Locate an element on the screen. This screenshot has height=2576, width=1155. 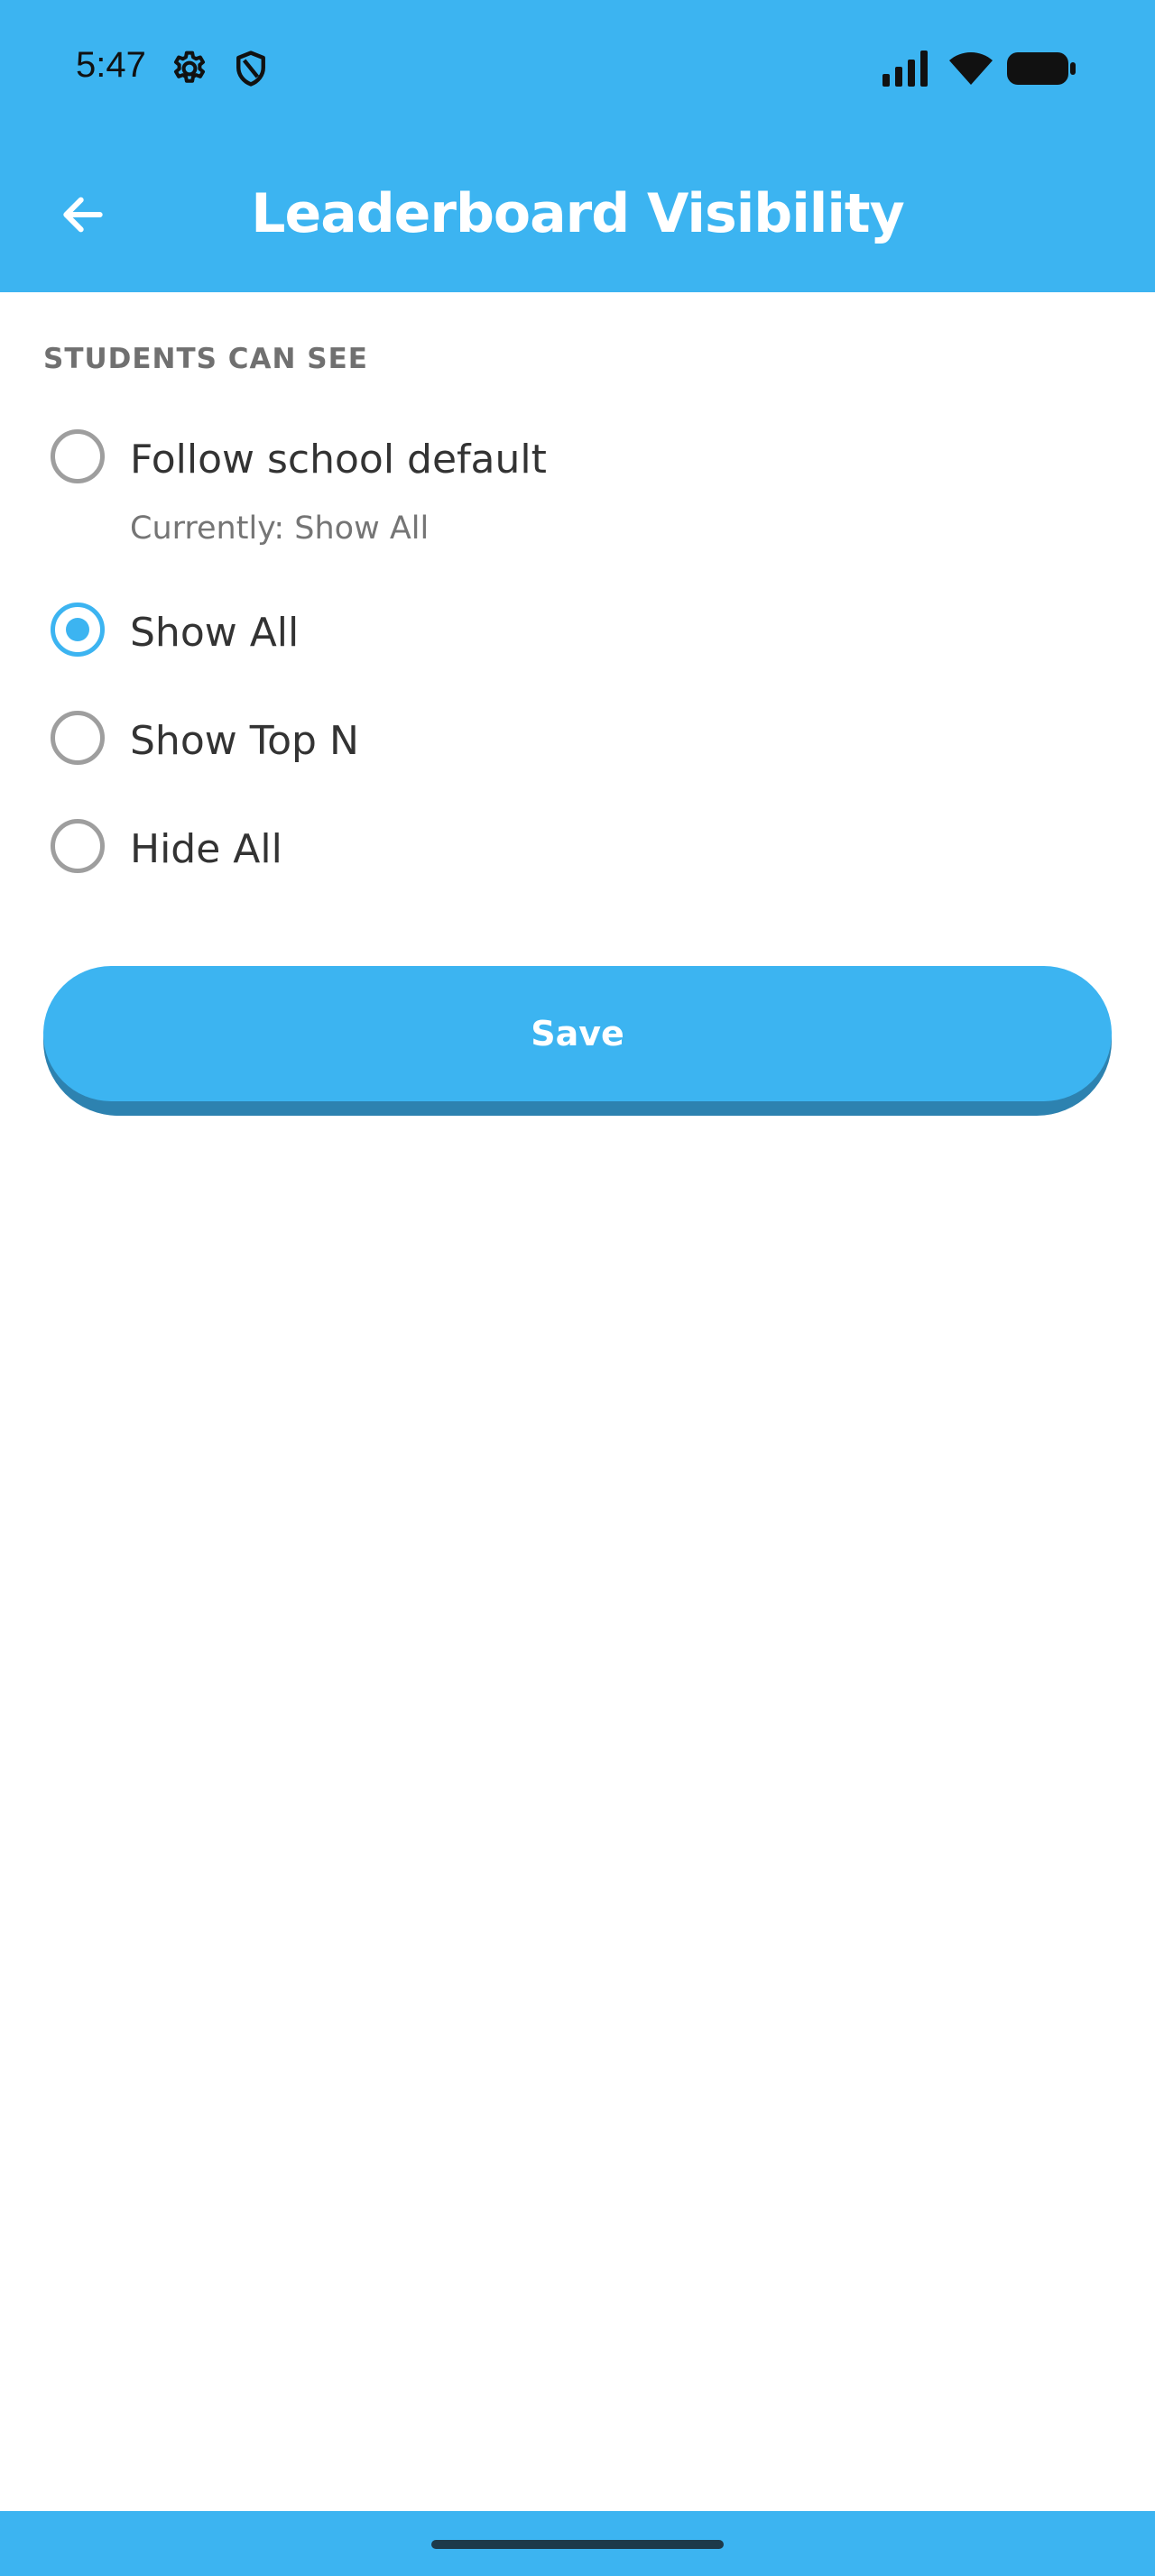
status-time: 5:47 is located at coordinates (111, 65).